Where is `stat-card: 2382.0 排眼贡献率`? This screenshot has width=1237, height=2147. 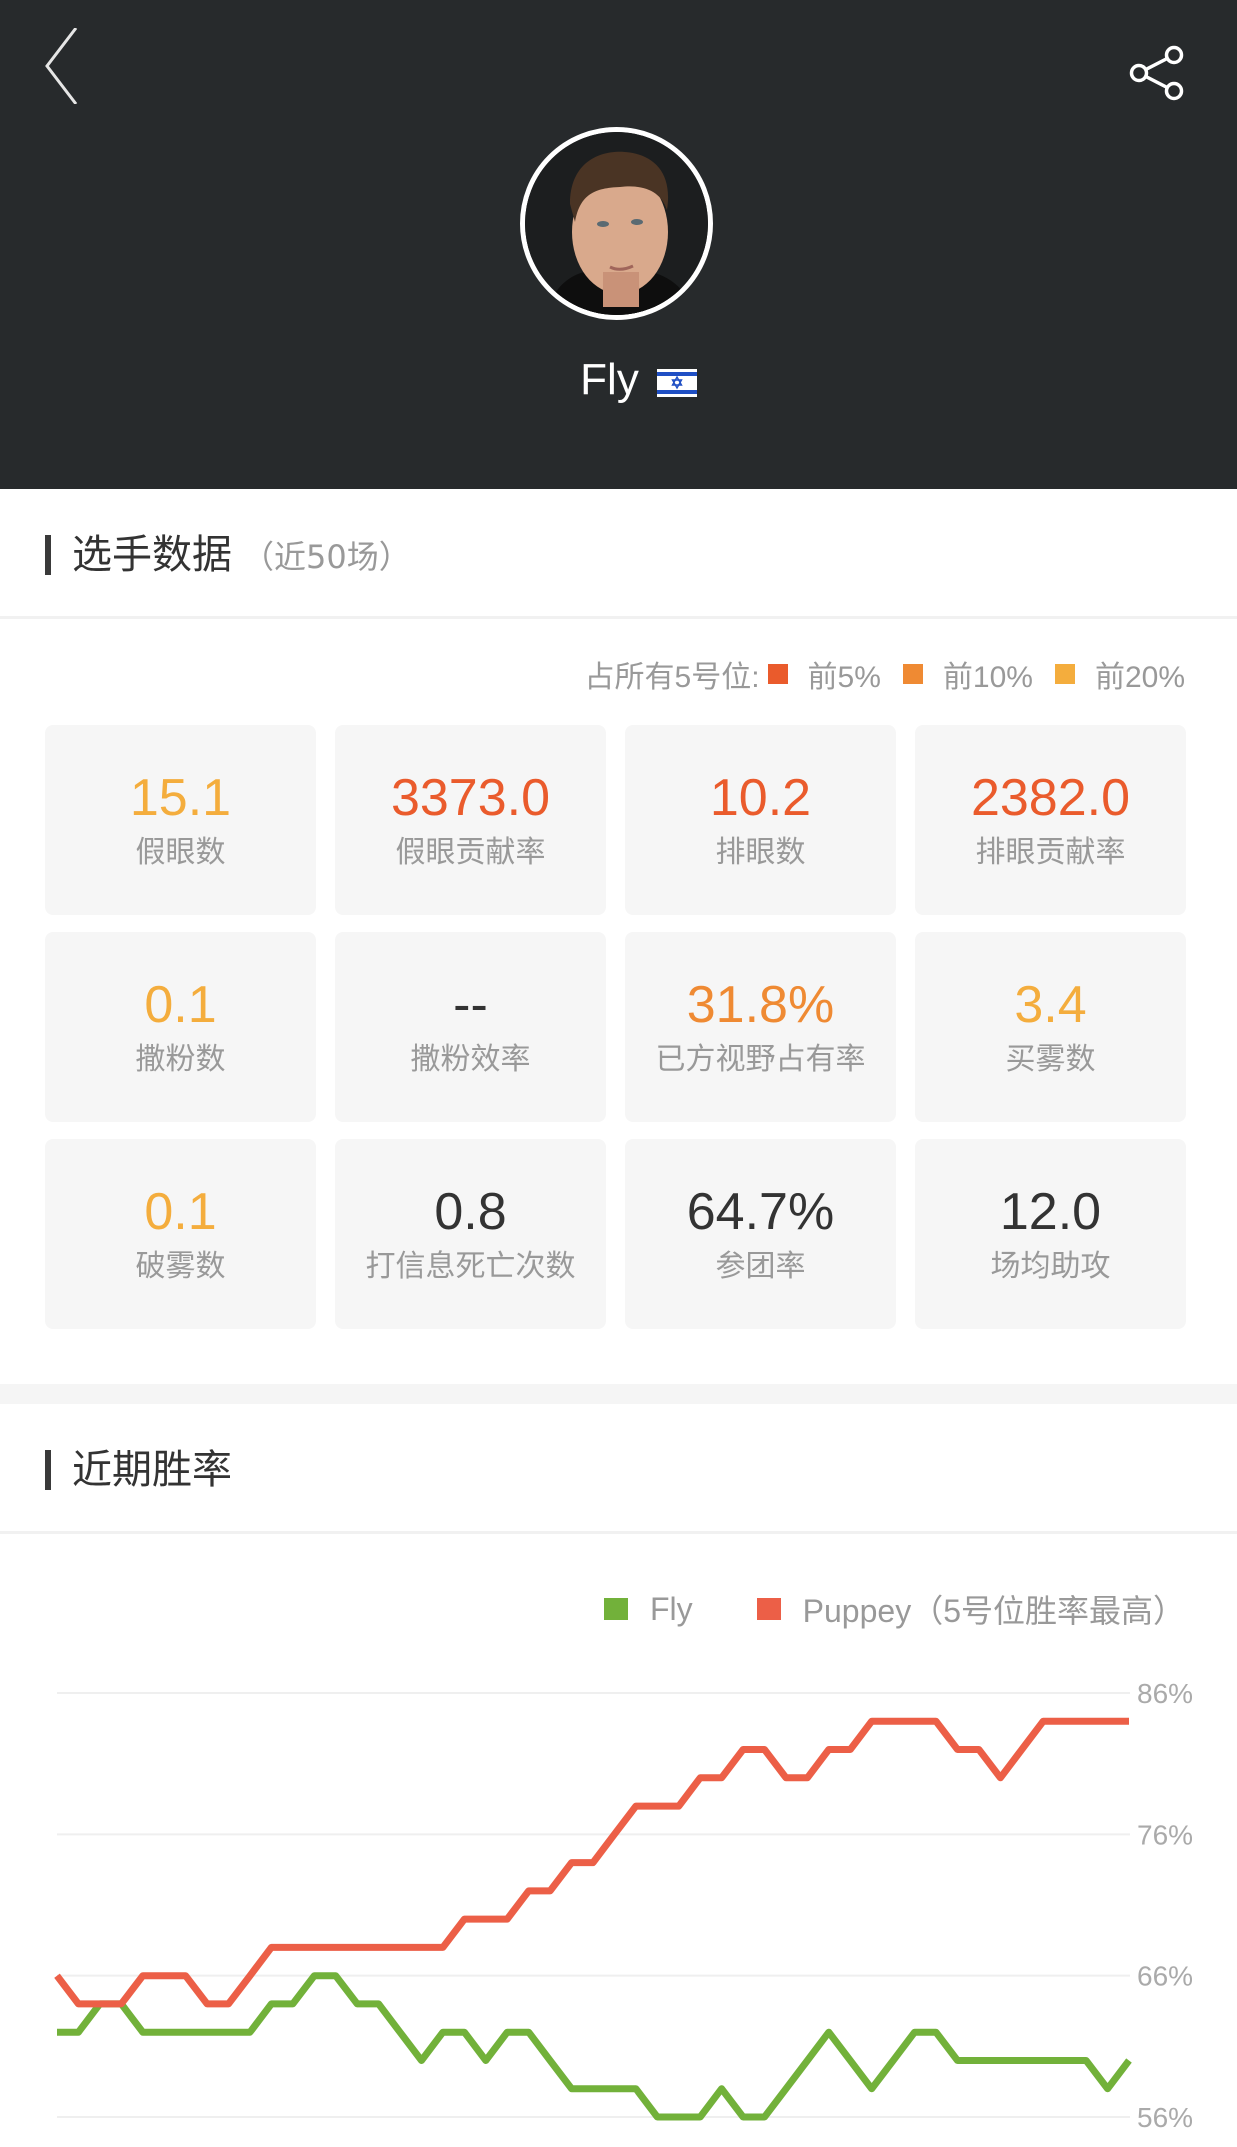 stat-card: 2382.0 排眼贡献率 is located at coordinates (1050, 820).